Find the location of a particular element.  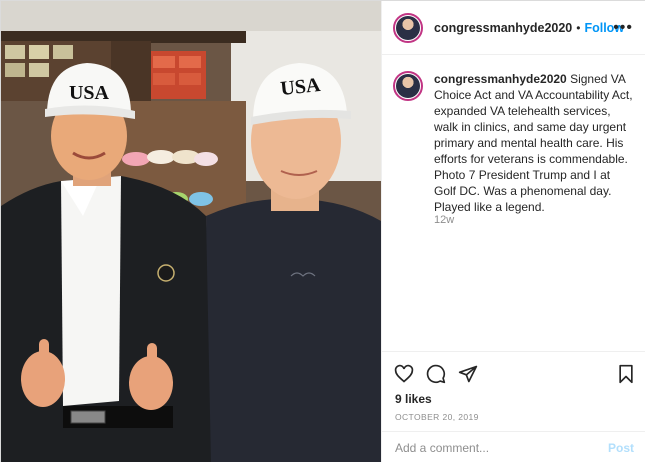

post-date: OCTOBER 20, 2019 is located at coordinates (437, 417).